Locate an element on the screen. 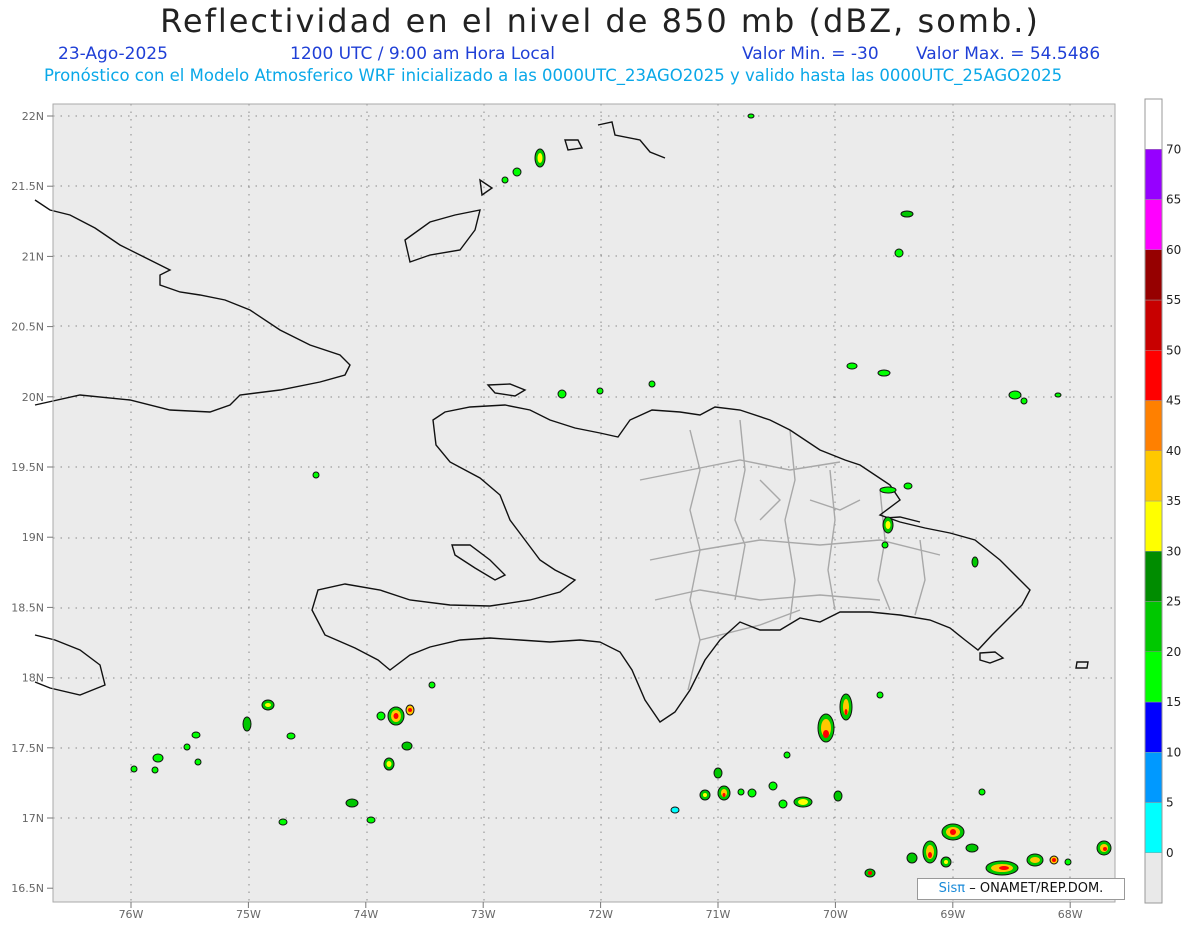 The width and height of the screenshot is (1200, 927). colorbar-label: 70 is located at coordinates (1173, 149).